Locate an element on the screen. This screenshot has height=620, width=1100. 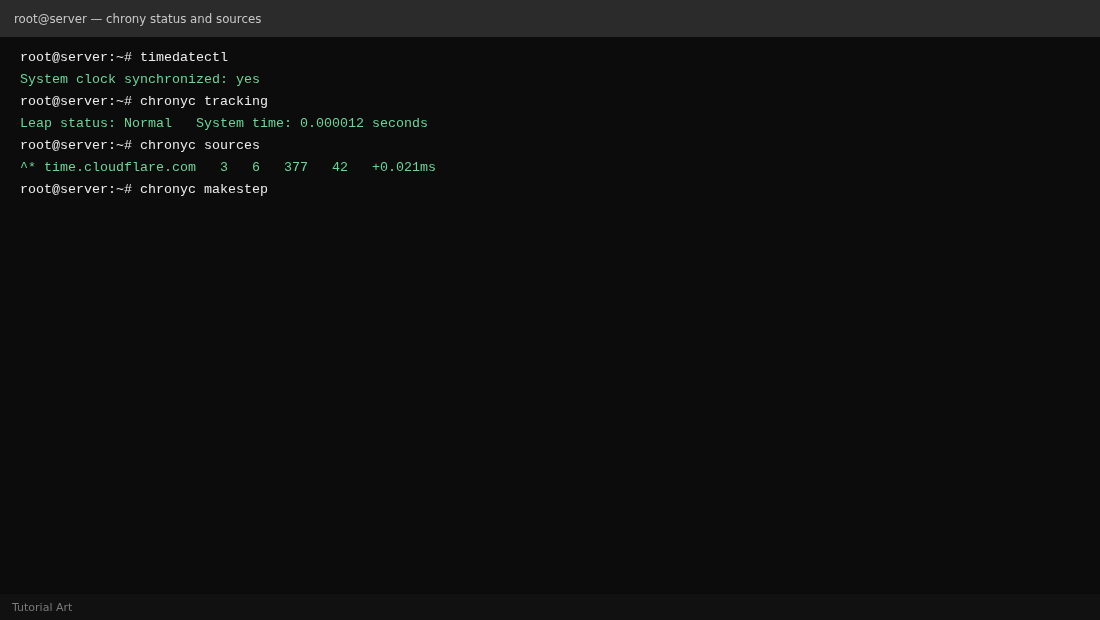
status-text: Tutorial Art is located at coordinates (42, 607).